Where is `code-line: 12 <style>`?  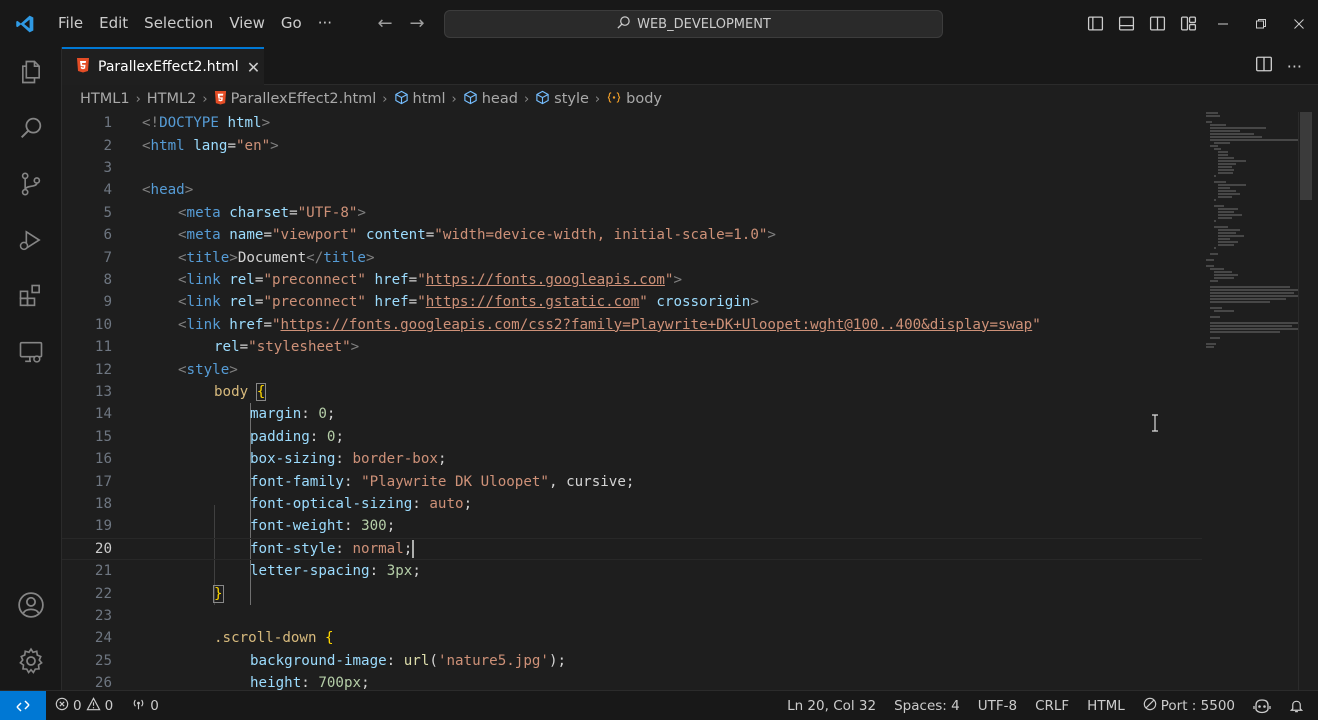
code-line: 12 <style> is located at coordinates (632, 369).